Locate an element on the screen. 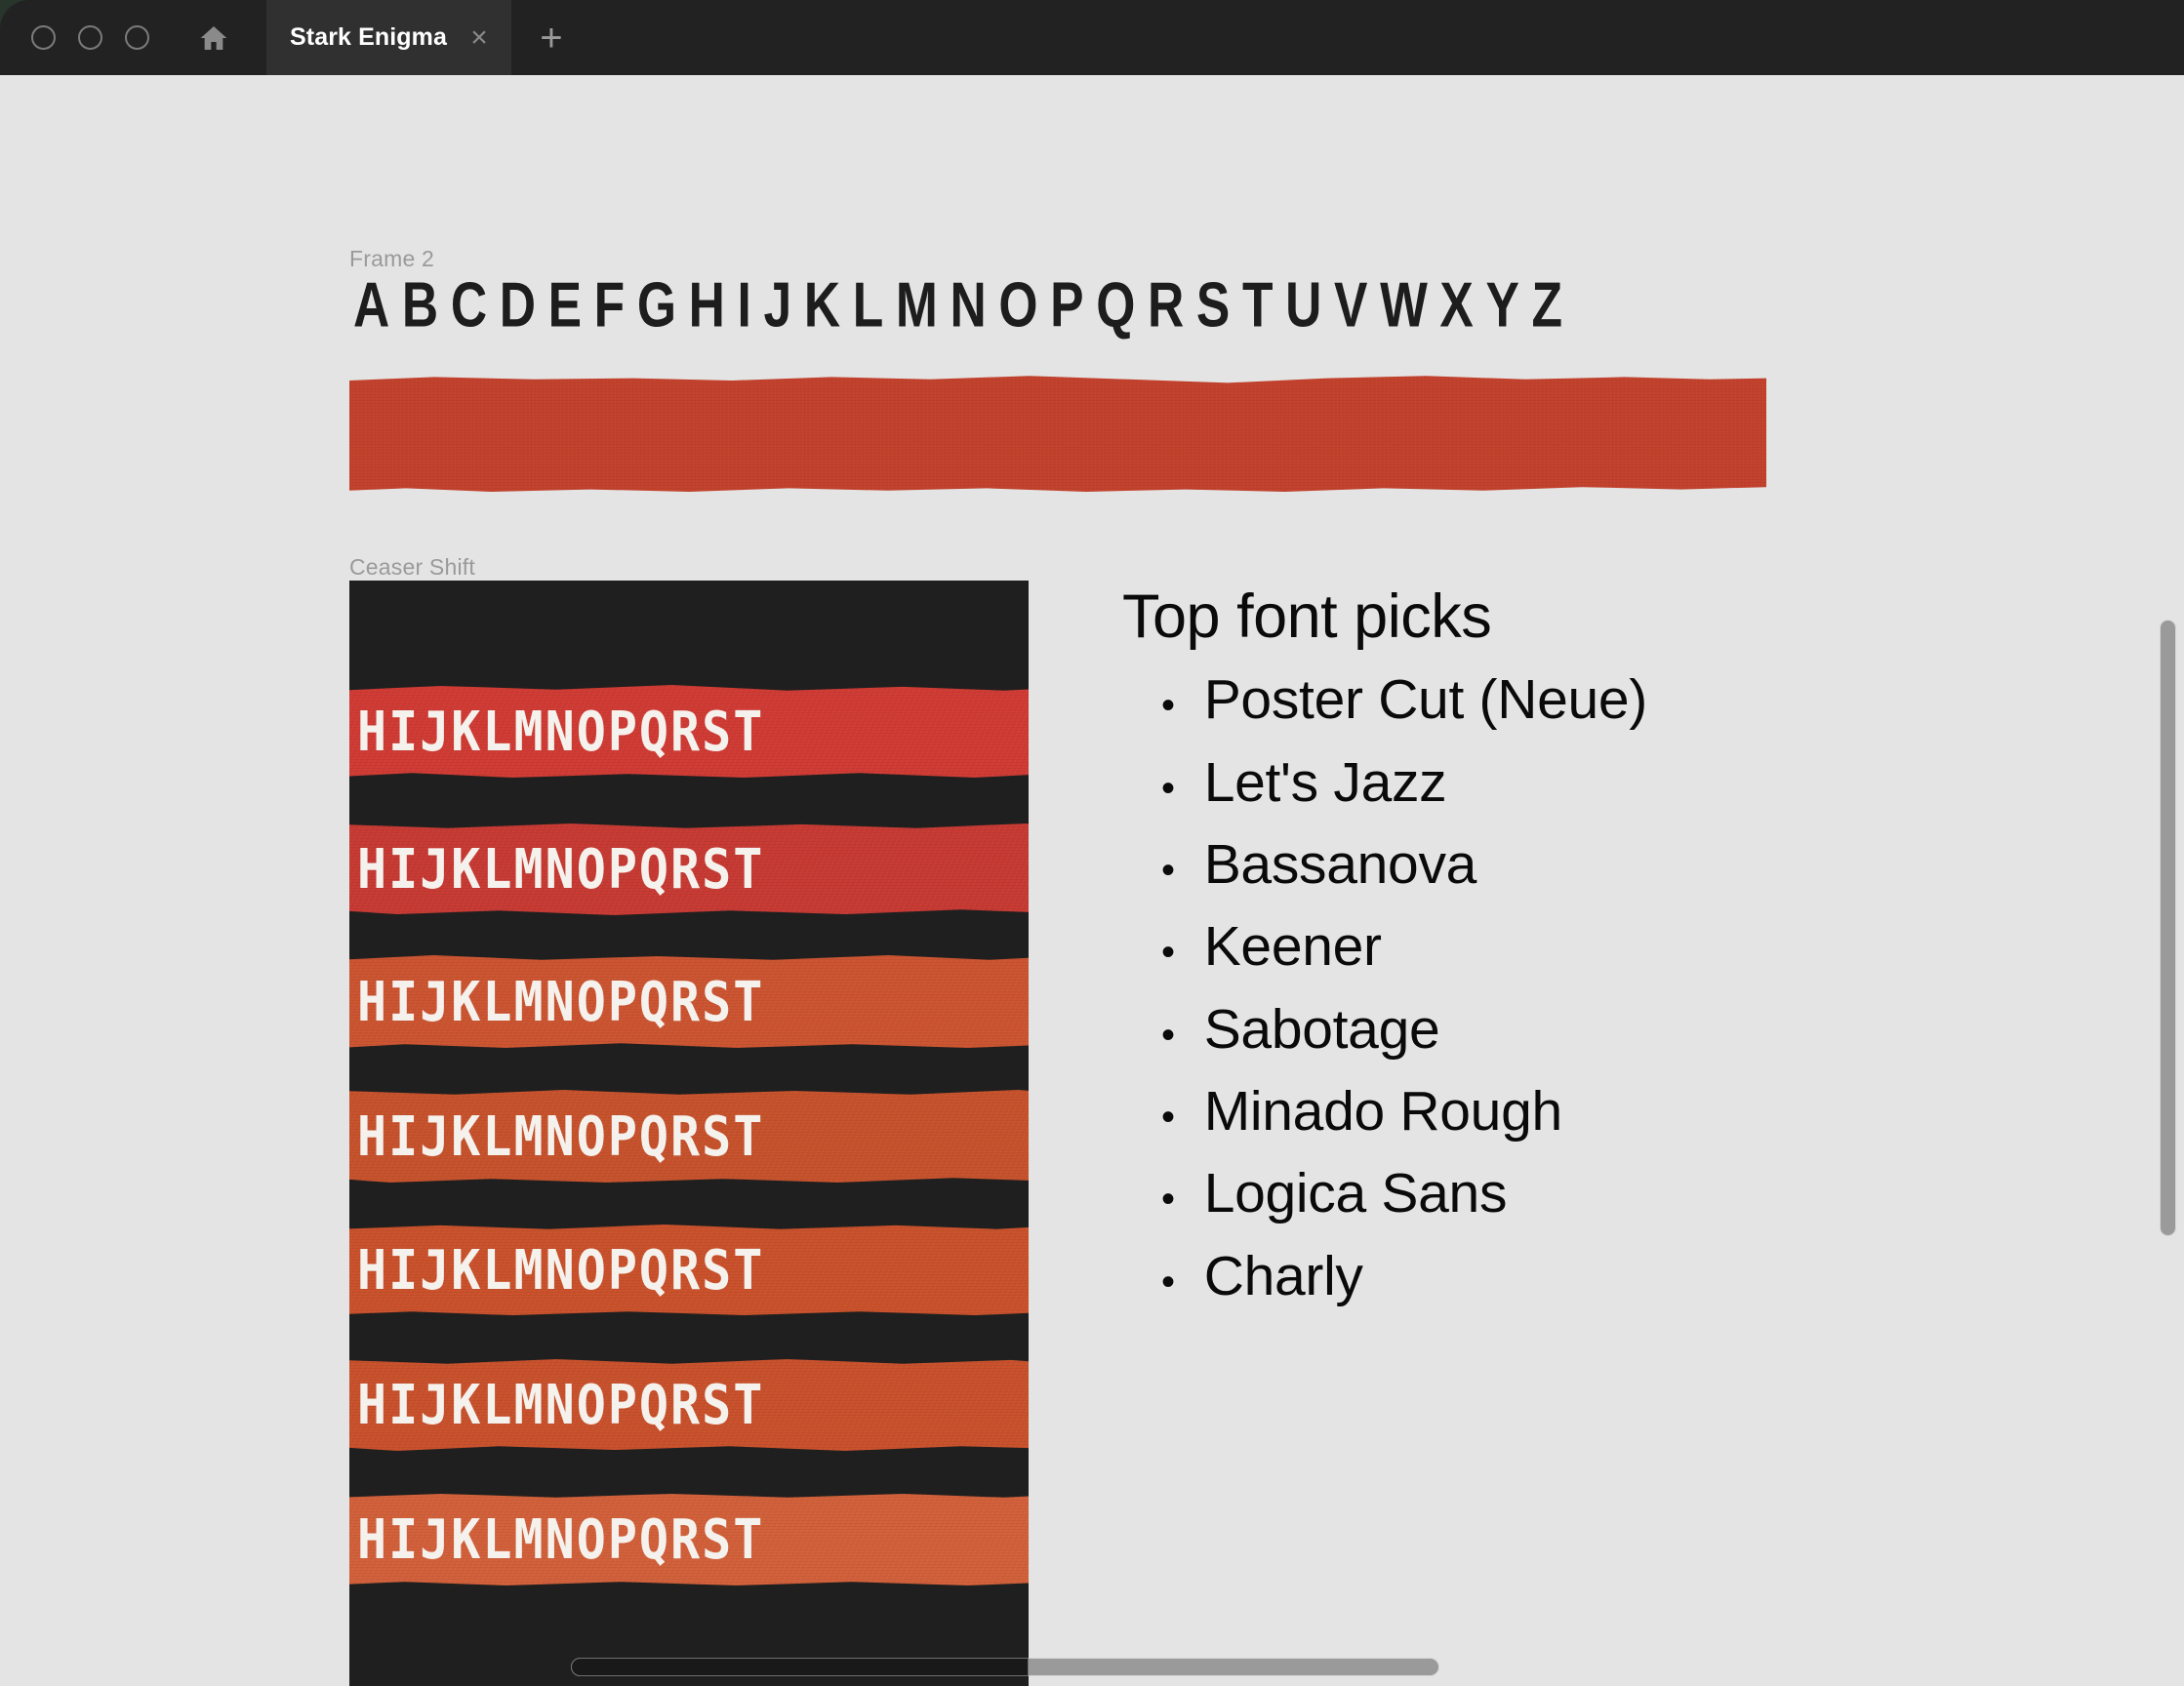  alphabet-letter: X is located at coordinates (1456, 304).